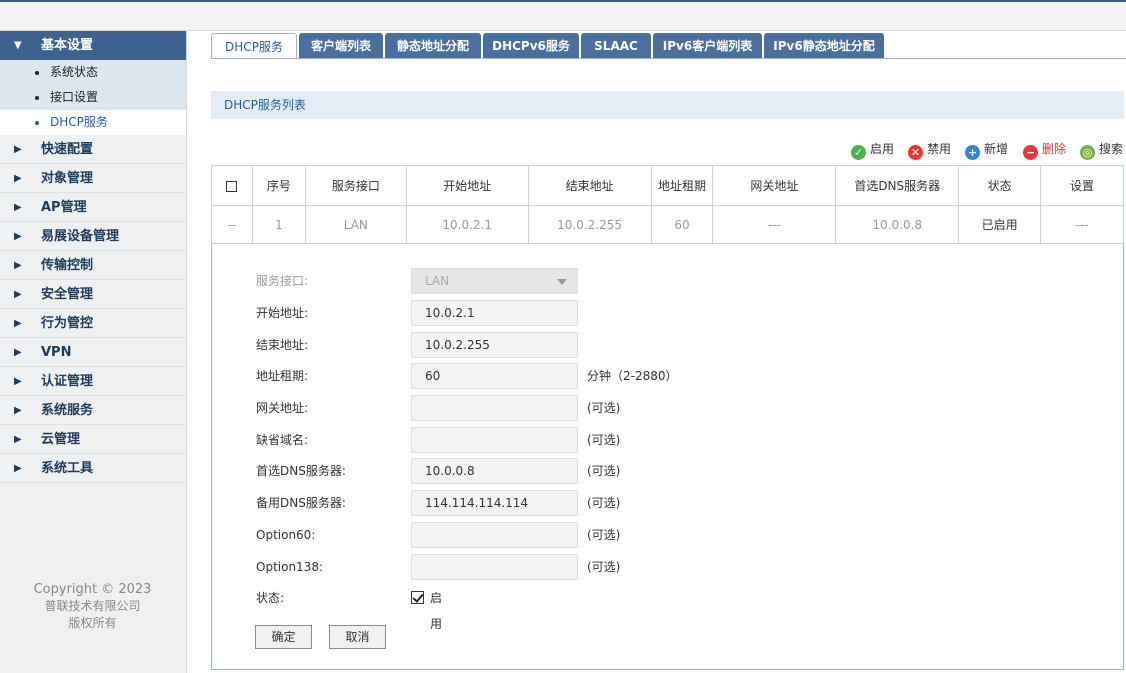  I want to click on tab-static-address: 静态地址分配, so click(433, 46).